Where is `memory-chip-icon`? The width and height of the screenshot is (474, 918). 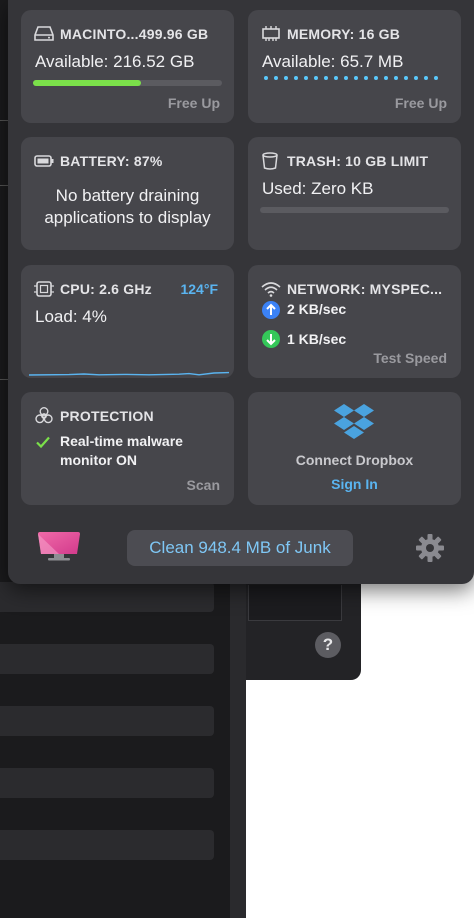
memory-chip-icon is located at coordinates (271, 34).